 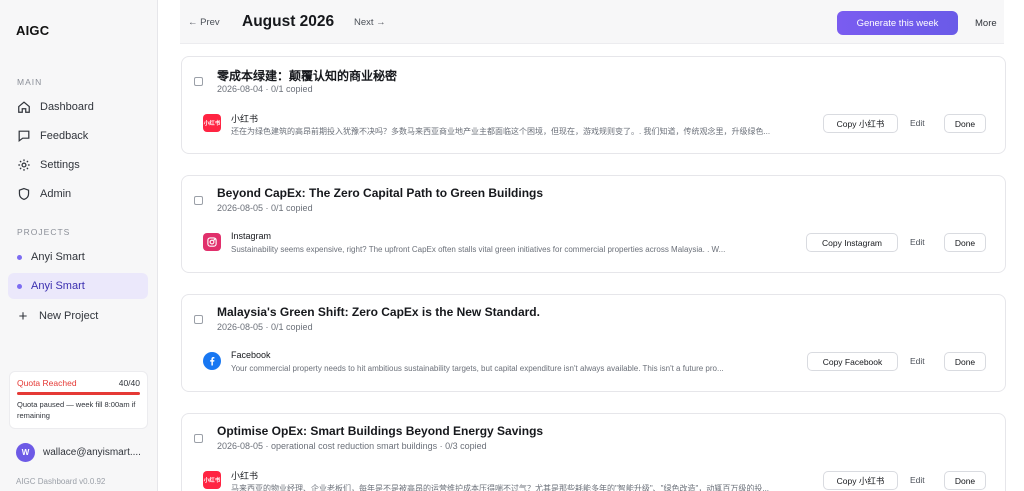 I want to click on sidebar-project-anyi-smart: Anyi Smart, so click(x=78, y=257).